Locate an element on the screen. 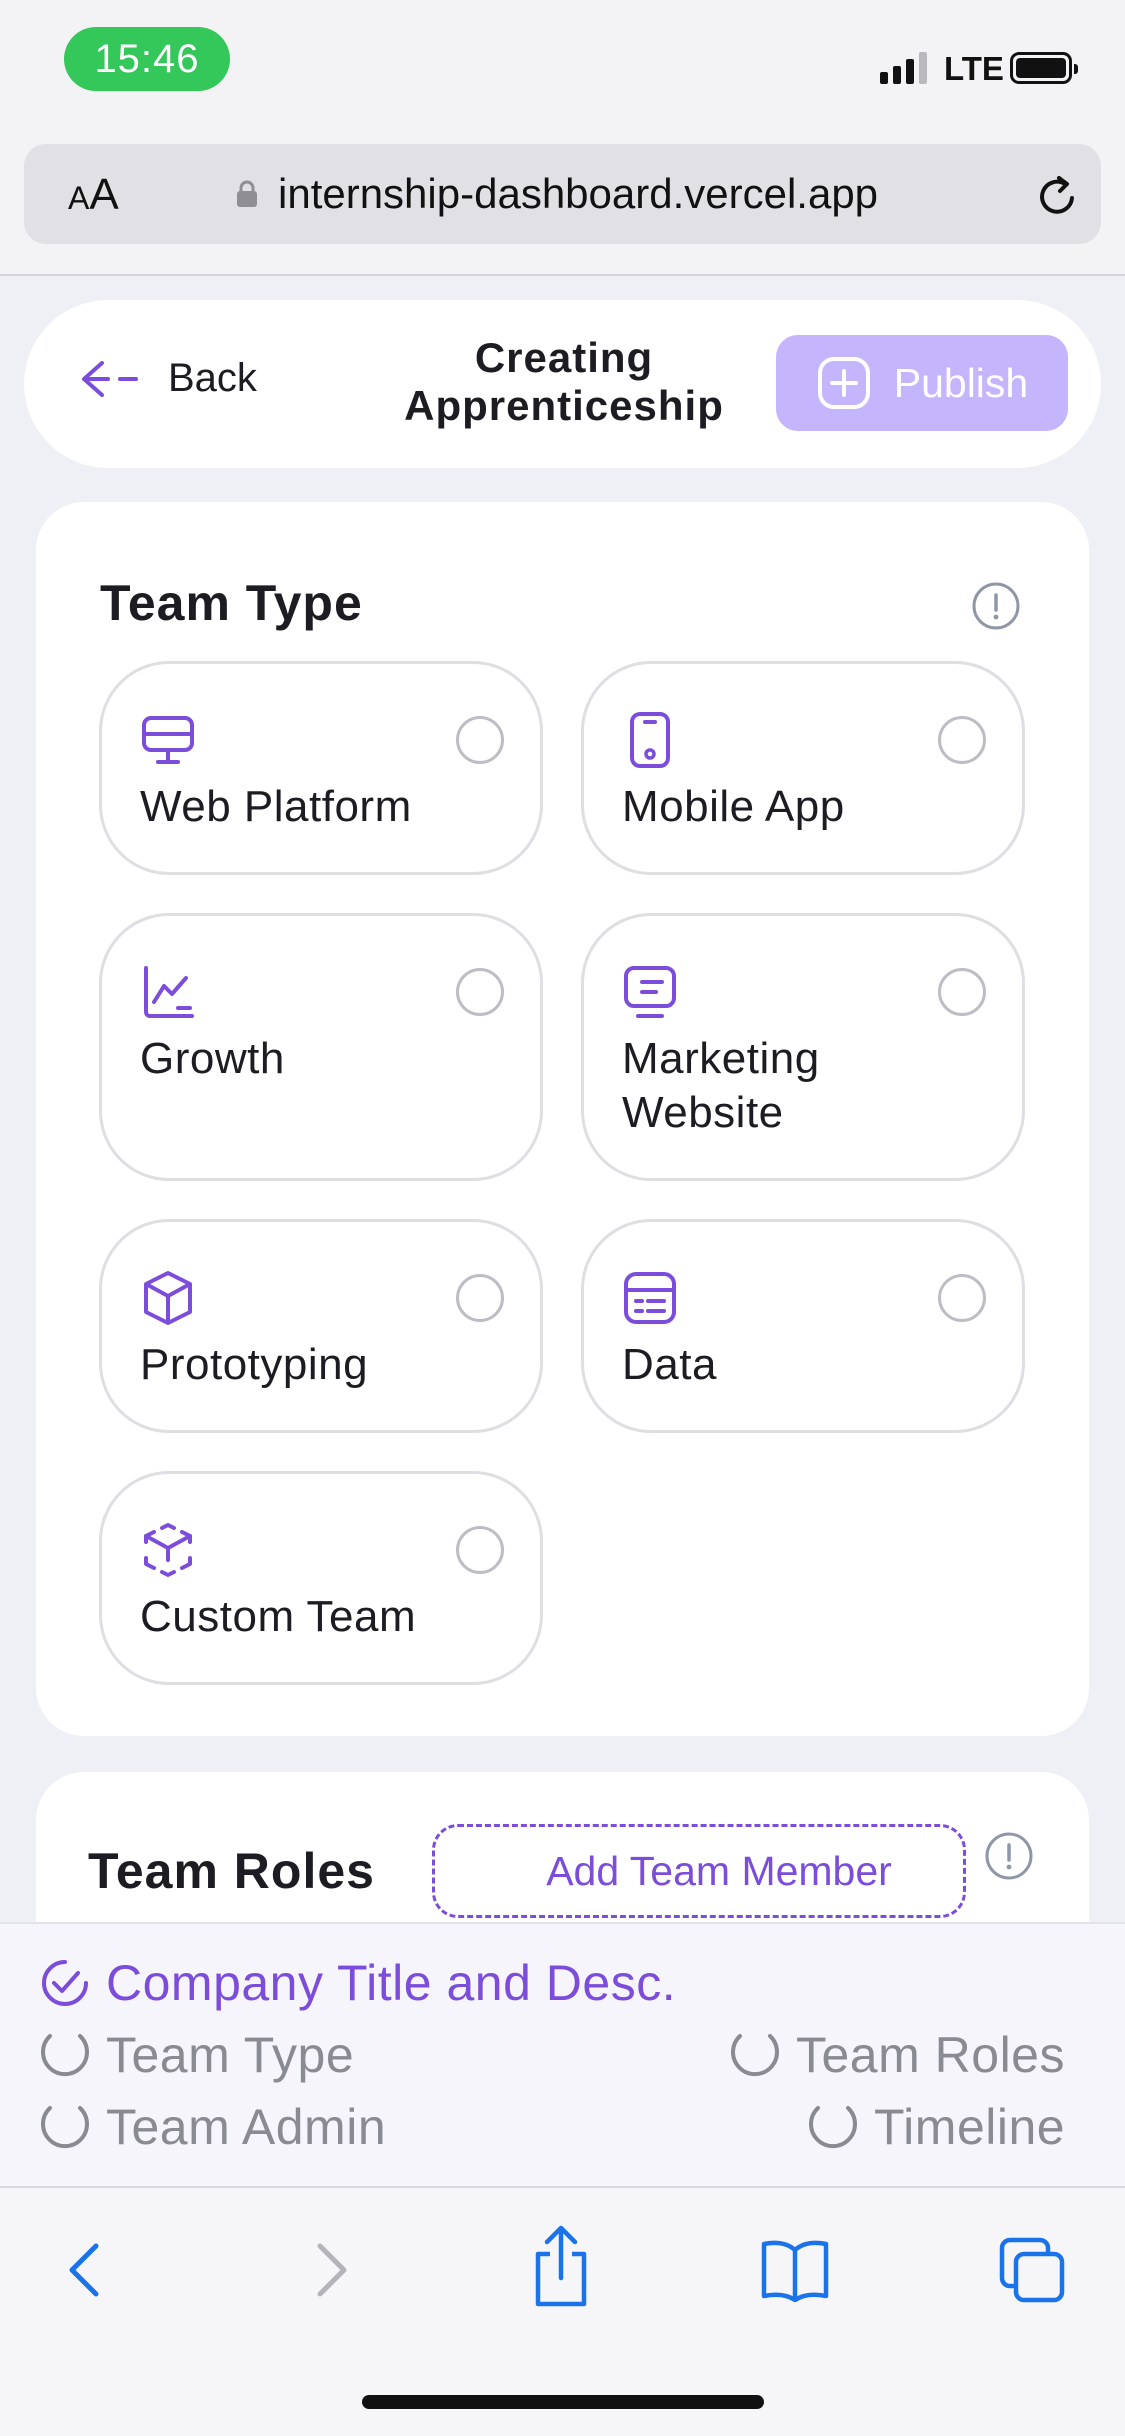  team-option-growth: Growth is located at coordinates (321, 1047).